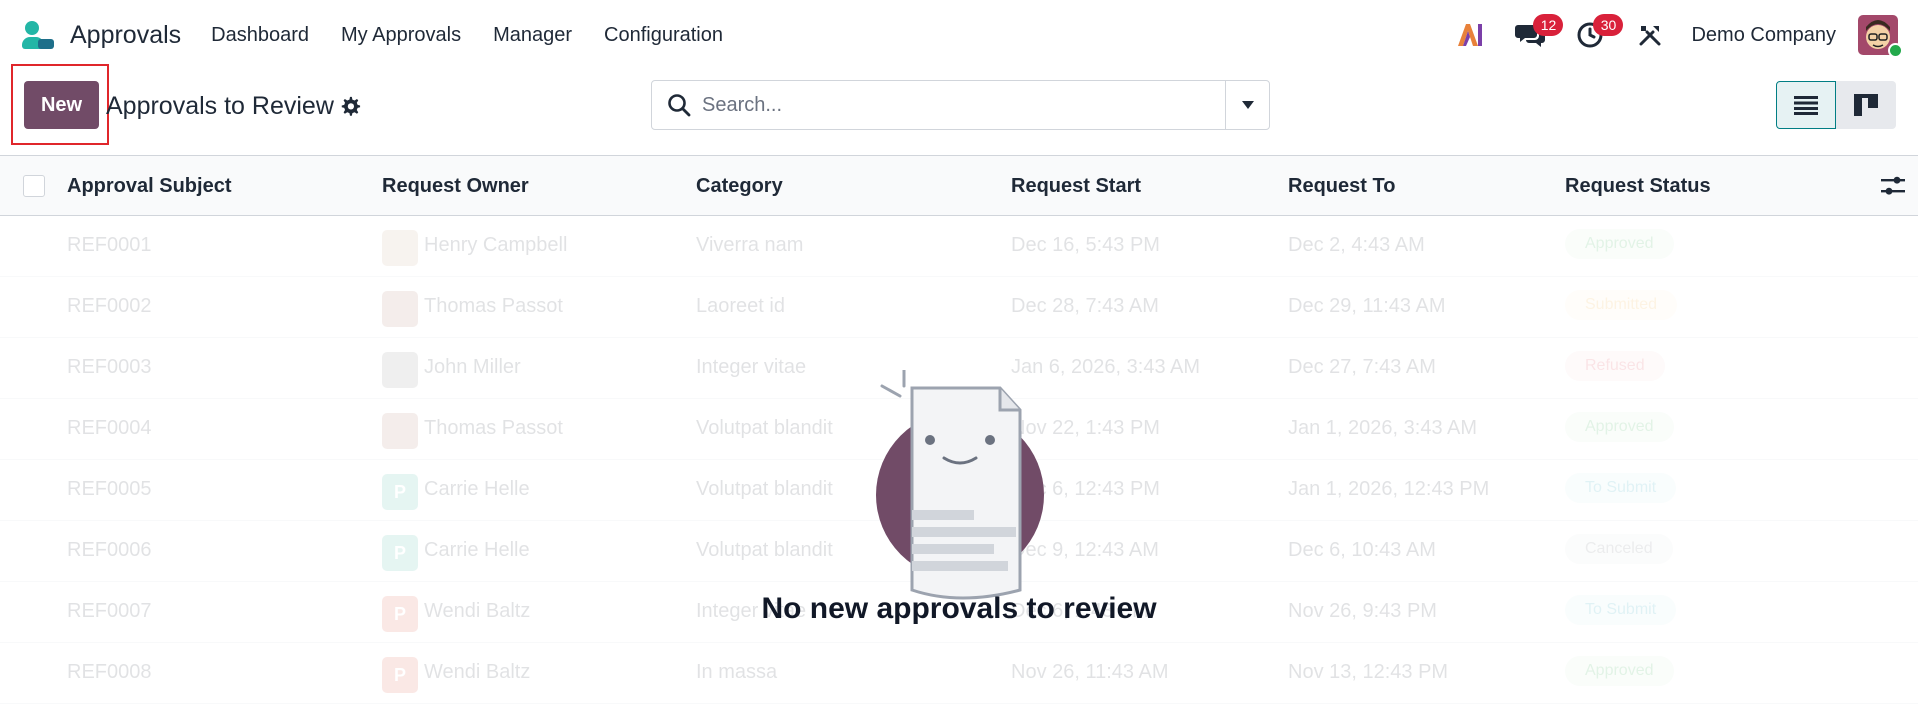 Image resolution: width=1918 pixels, height=720 pixels. Describe the element at coordinates (1362, 550) in the screenshot. I see `cell-request-to: Dec 6, 10:43 AM` at that location.